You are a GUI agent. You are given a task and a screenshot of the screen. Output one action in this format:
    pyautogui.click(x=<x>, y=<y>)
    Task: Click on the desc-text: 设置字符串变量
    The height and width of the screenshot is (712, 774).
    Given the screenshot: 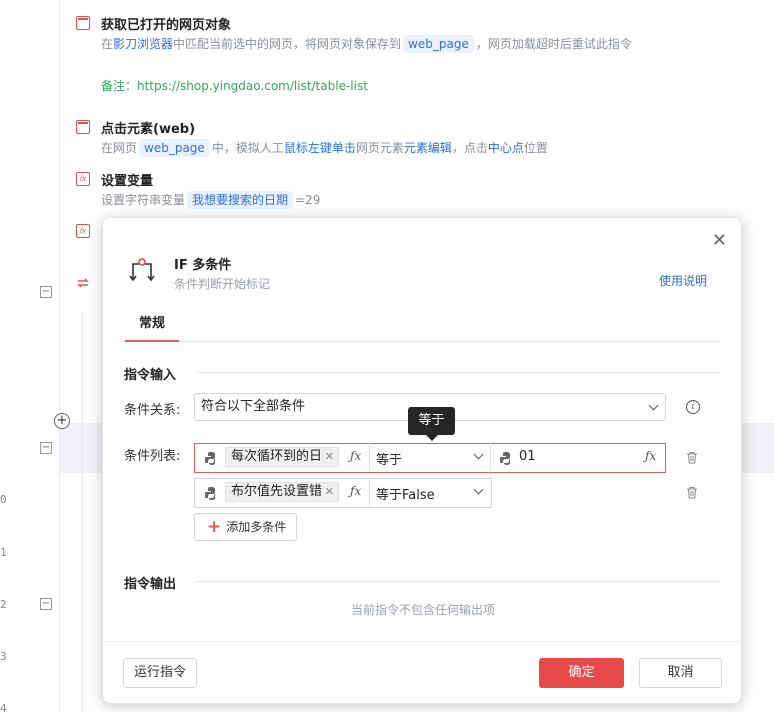 What is the action you would take?
    pyautogui.click(x=143, y=200)
    